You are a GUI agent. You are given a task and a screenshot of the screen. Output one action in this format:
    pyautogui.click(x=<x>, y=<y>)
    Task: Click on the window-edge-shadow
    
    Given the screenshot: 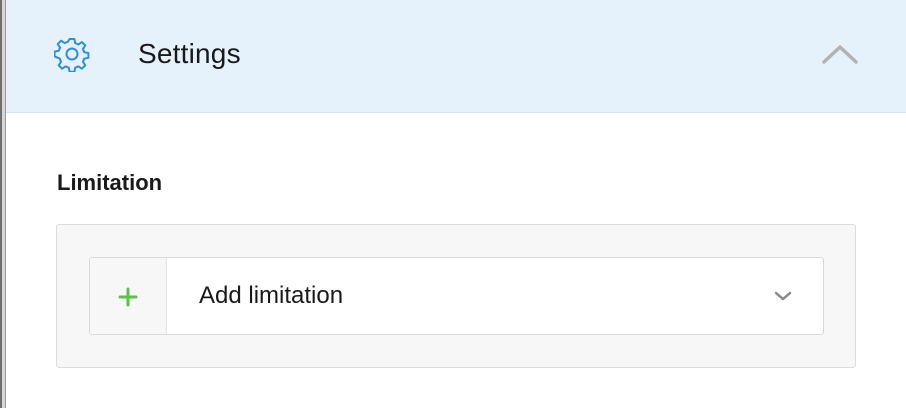 What is the action you would take?
    pyautogui.click(x=1, y=204)
    